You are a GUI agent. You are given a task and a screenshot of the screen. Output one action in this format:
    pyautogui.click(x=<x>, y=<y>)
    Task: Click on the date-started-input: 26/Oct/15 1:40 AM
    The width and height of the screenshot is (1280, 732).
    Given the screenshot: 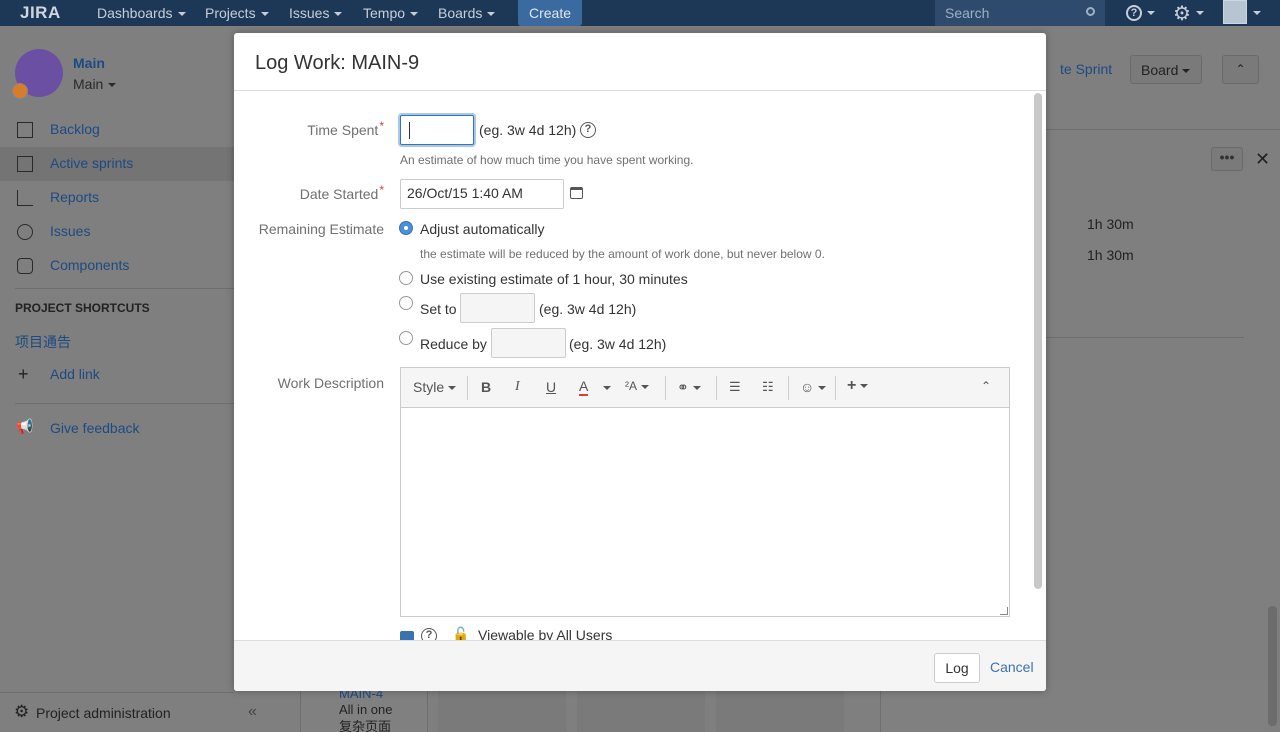 What is the action you would take?
    pyautogui.click(x=482, y=194)
    